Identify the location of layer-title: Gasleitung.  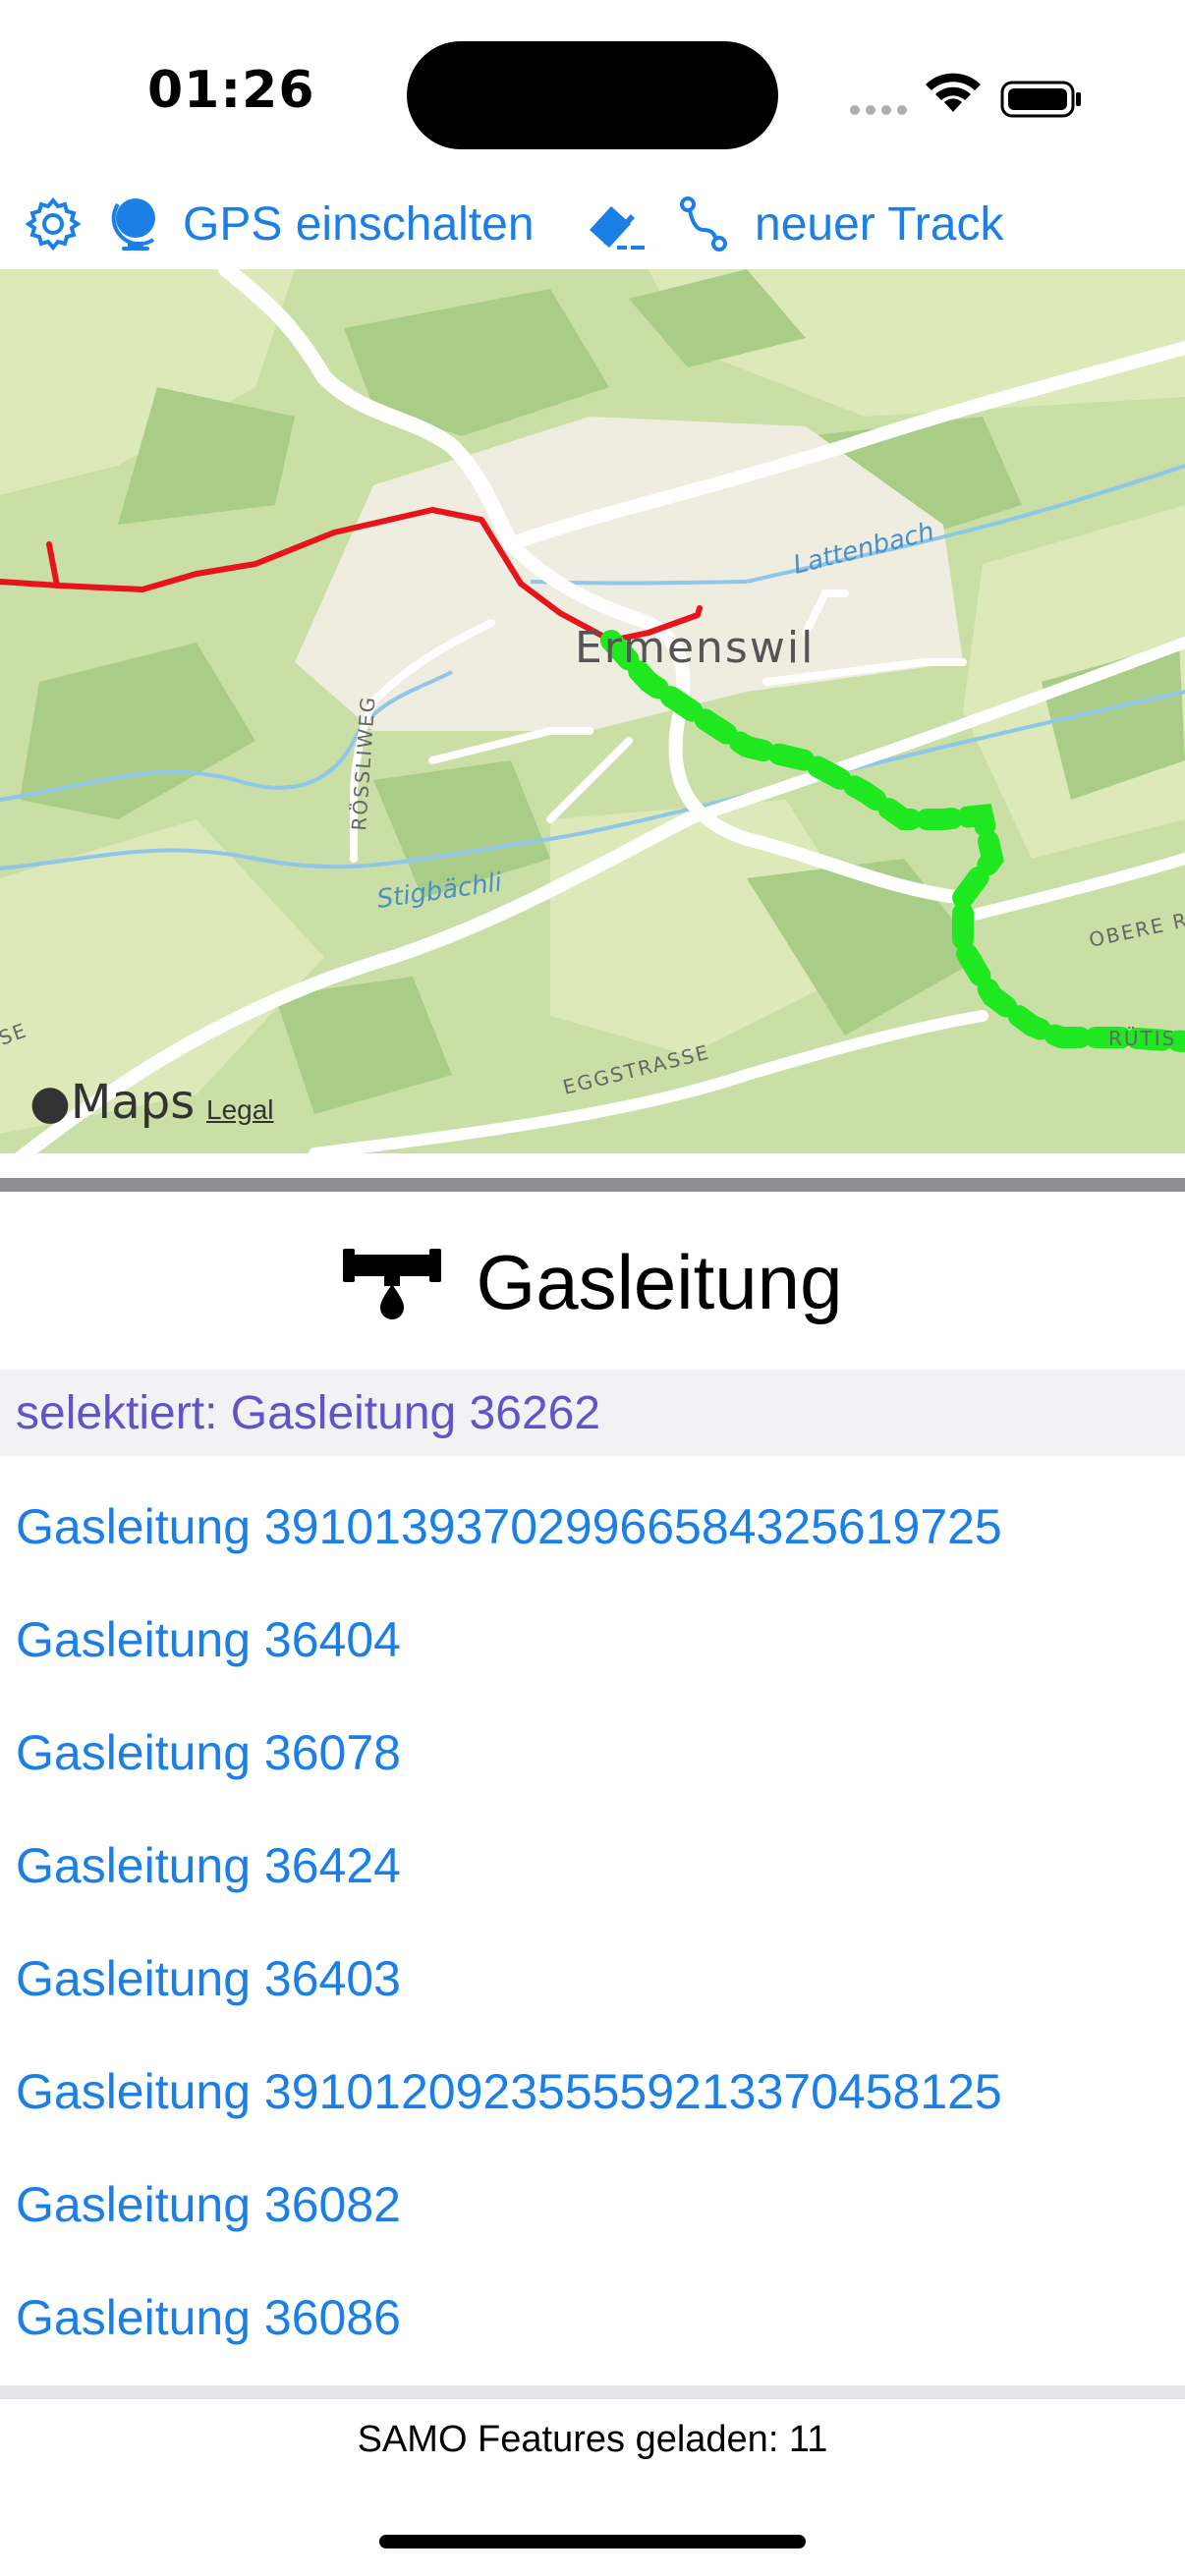
(660, 1281).